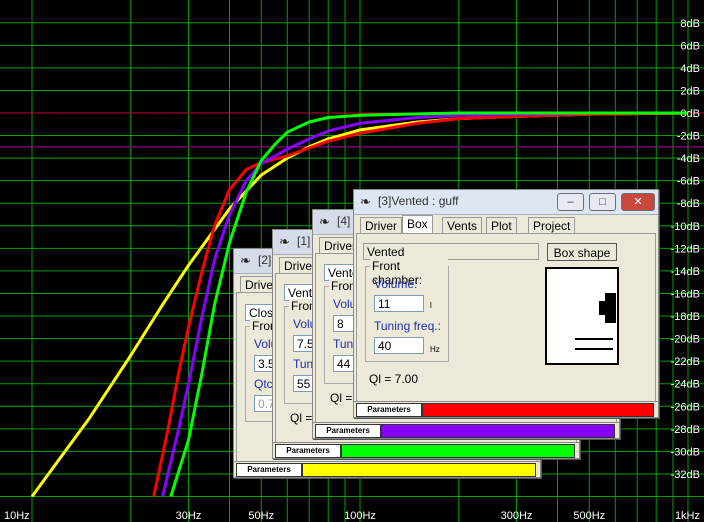 This screenshot has height=522, width=704. I want to click on y-tick-label: -30dB, so click(685, 452).